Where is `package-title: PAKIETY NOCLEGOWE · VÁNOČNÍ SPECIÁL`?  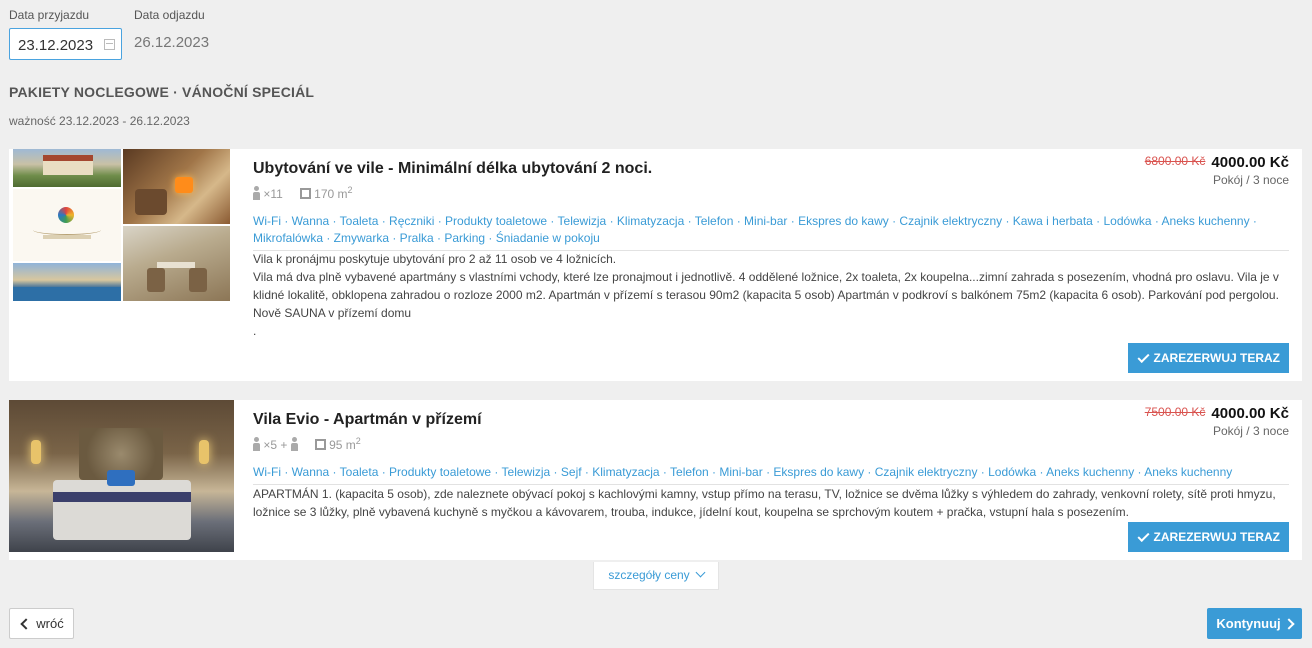
package-title: PAKIETY NOCLEGOWE · VÁNOČNÍ SPECIÁL is located at coordinates (162, 92).